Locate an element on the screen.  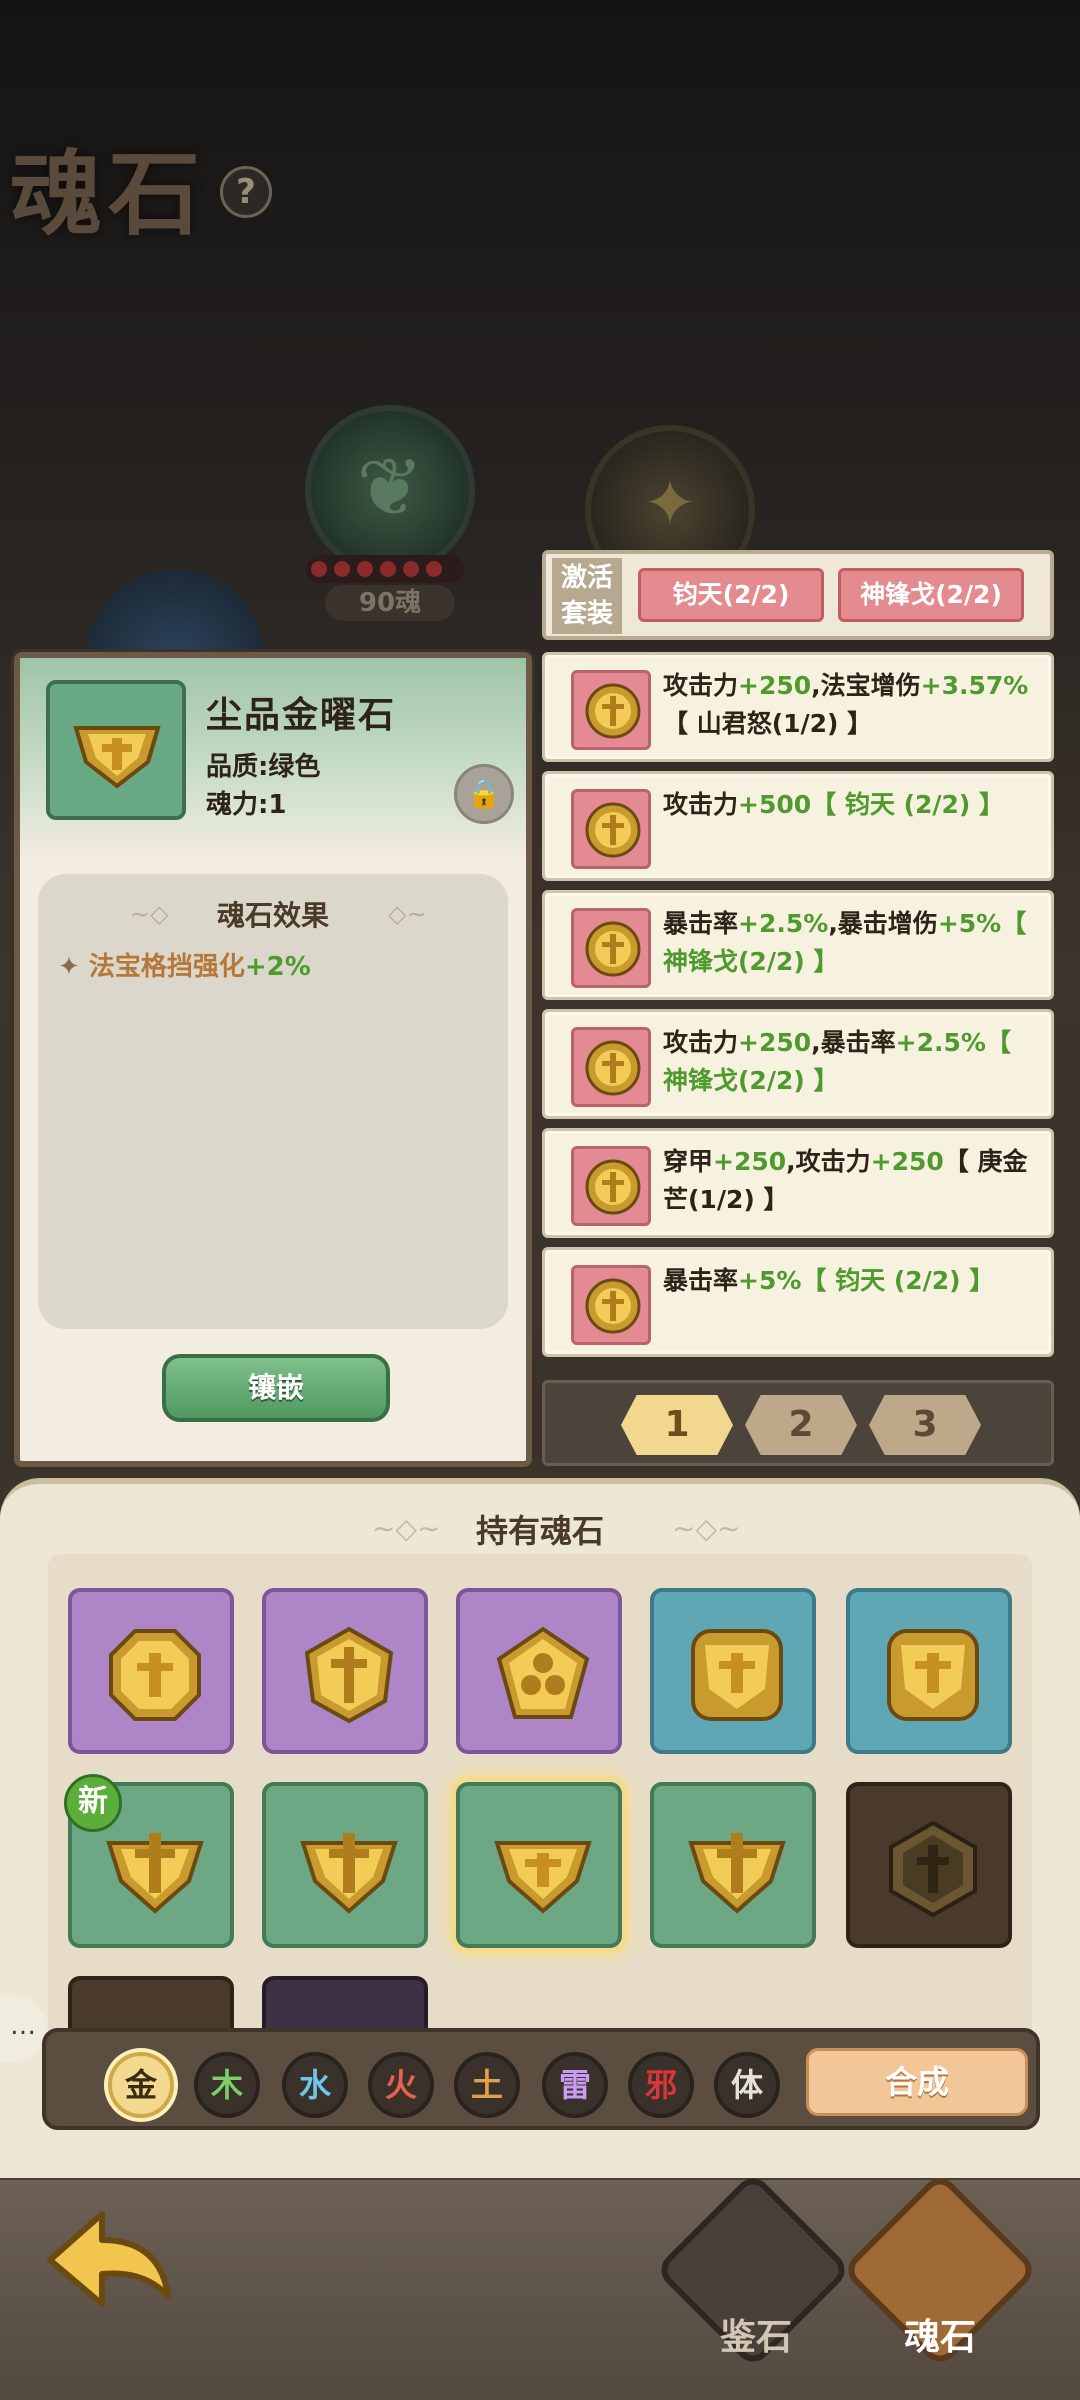
inlay-button: 镶嵌 is located at coordinates (276, 1388).